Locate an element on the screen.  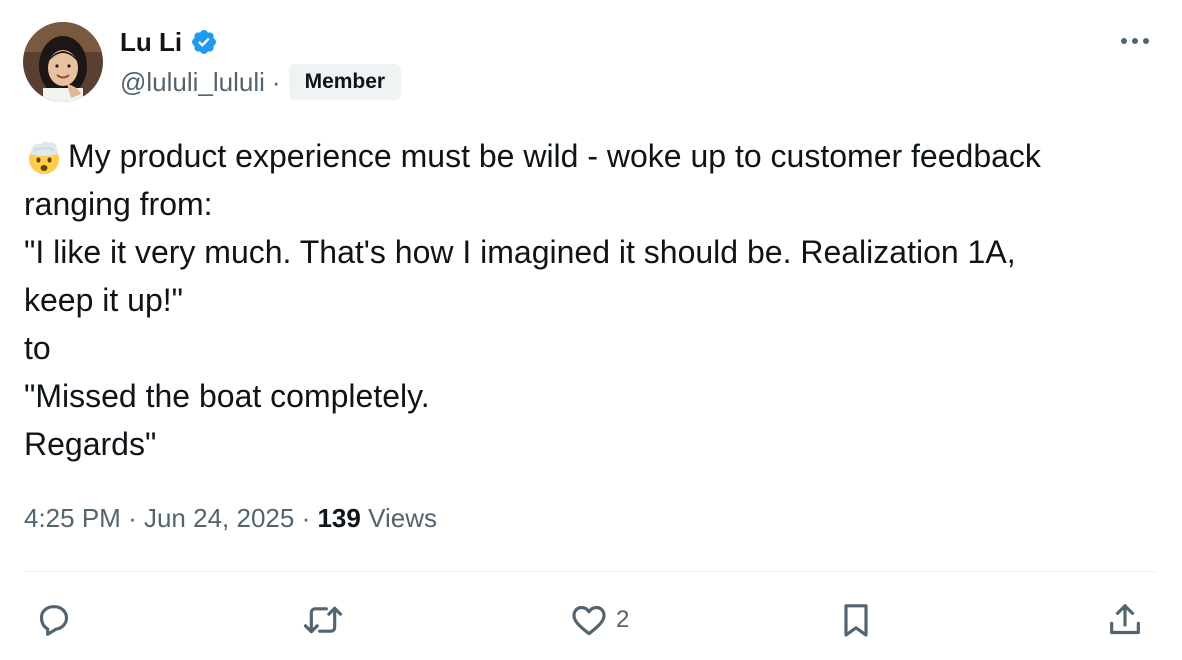
verified-badge-icon is located at coordinates (204, 42).